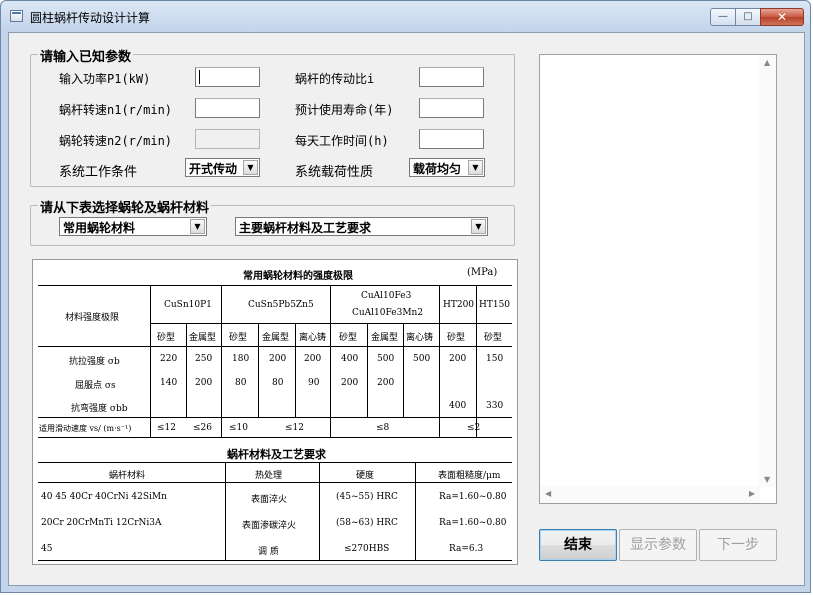  Describe the element at coordinates (723, 17) in the screenshot. I see `minimize-button: —` at that location.